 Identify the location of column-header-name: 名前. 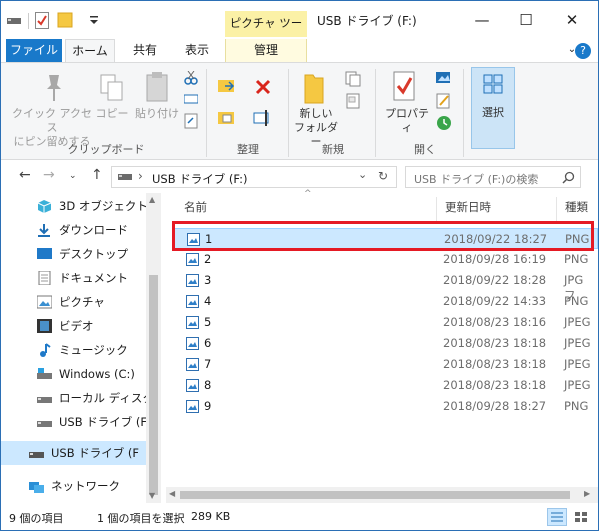
(195, 207).